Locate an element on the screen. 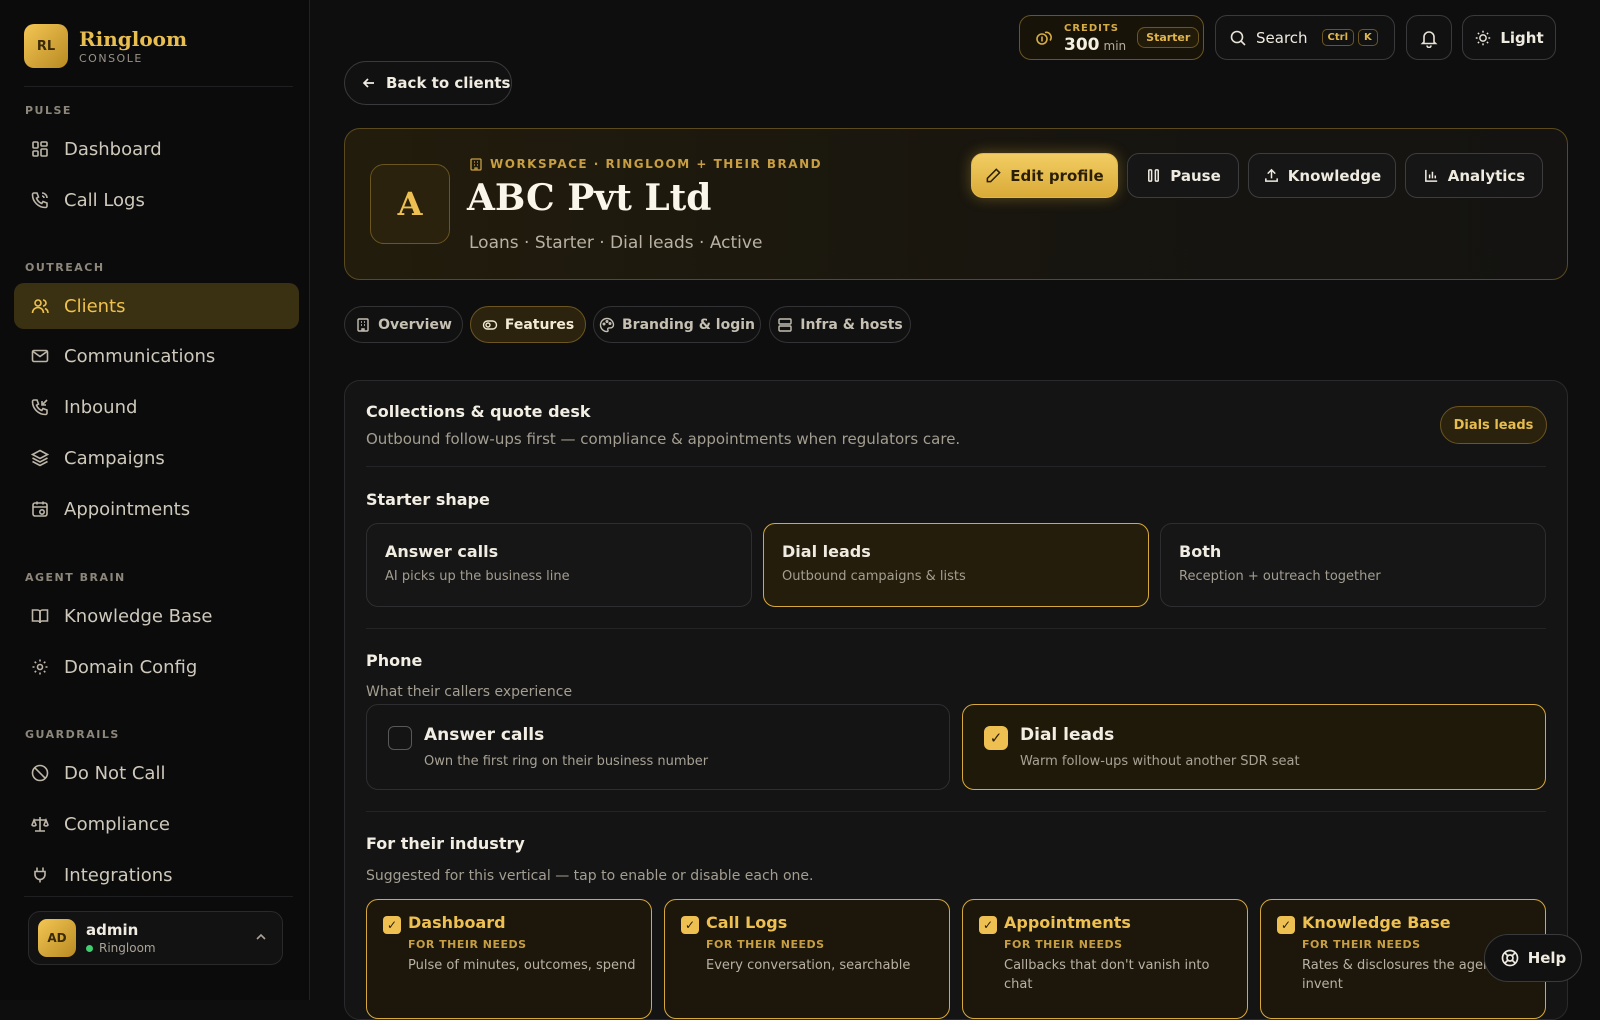 The height and width of the screenshot is (1020, 1600). sidebar-item-communications: Communications is located at coordinates (156, 356).